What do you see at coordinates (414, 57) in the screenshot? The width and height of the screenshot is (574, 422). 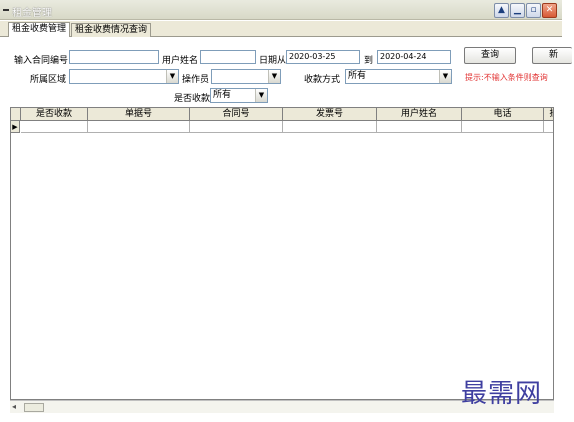 I see `date-to-input: 2020-04-24` at bounding box center [414, 57].